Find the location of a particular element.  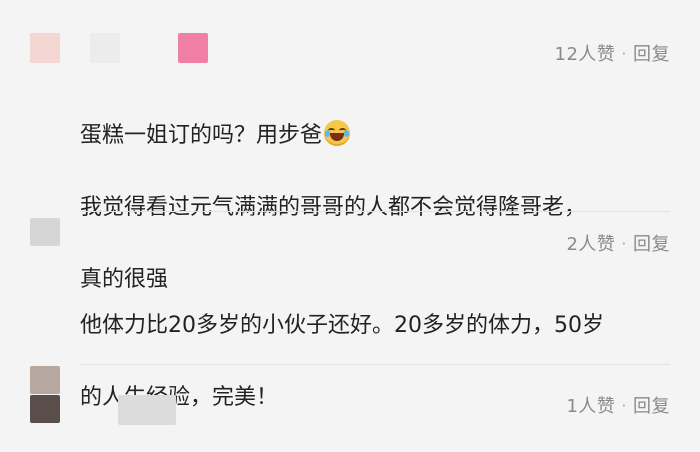

comment-line: 他体力比20多岁的小伙子还好。20多岁的体力，50岁 is located at coordinates (342, 325).